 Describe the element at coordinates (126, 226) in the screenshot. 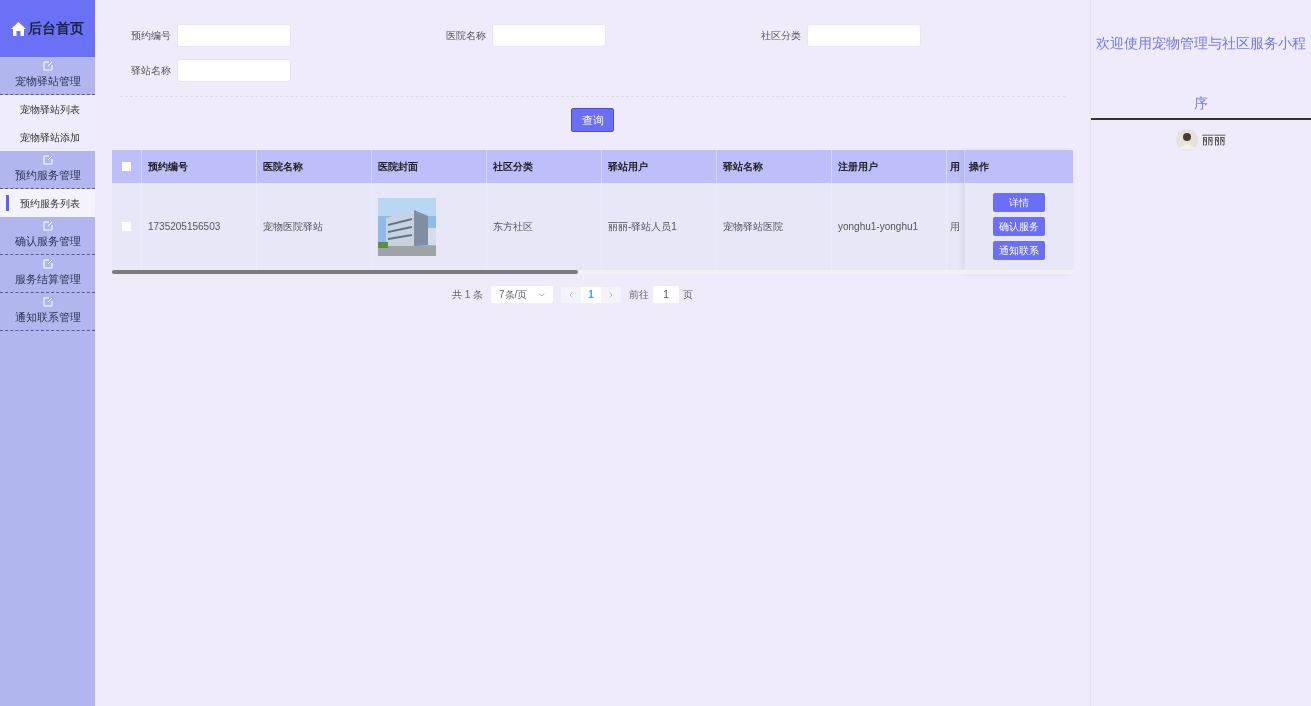

I see `row-checkbox` at that location.